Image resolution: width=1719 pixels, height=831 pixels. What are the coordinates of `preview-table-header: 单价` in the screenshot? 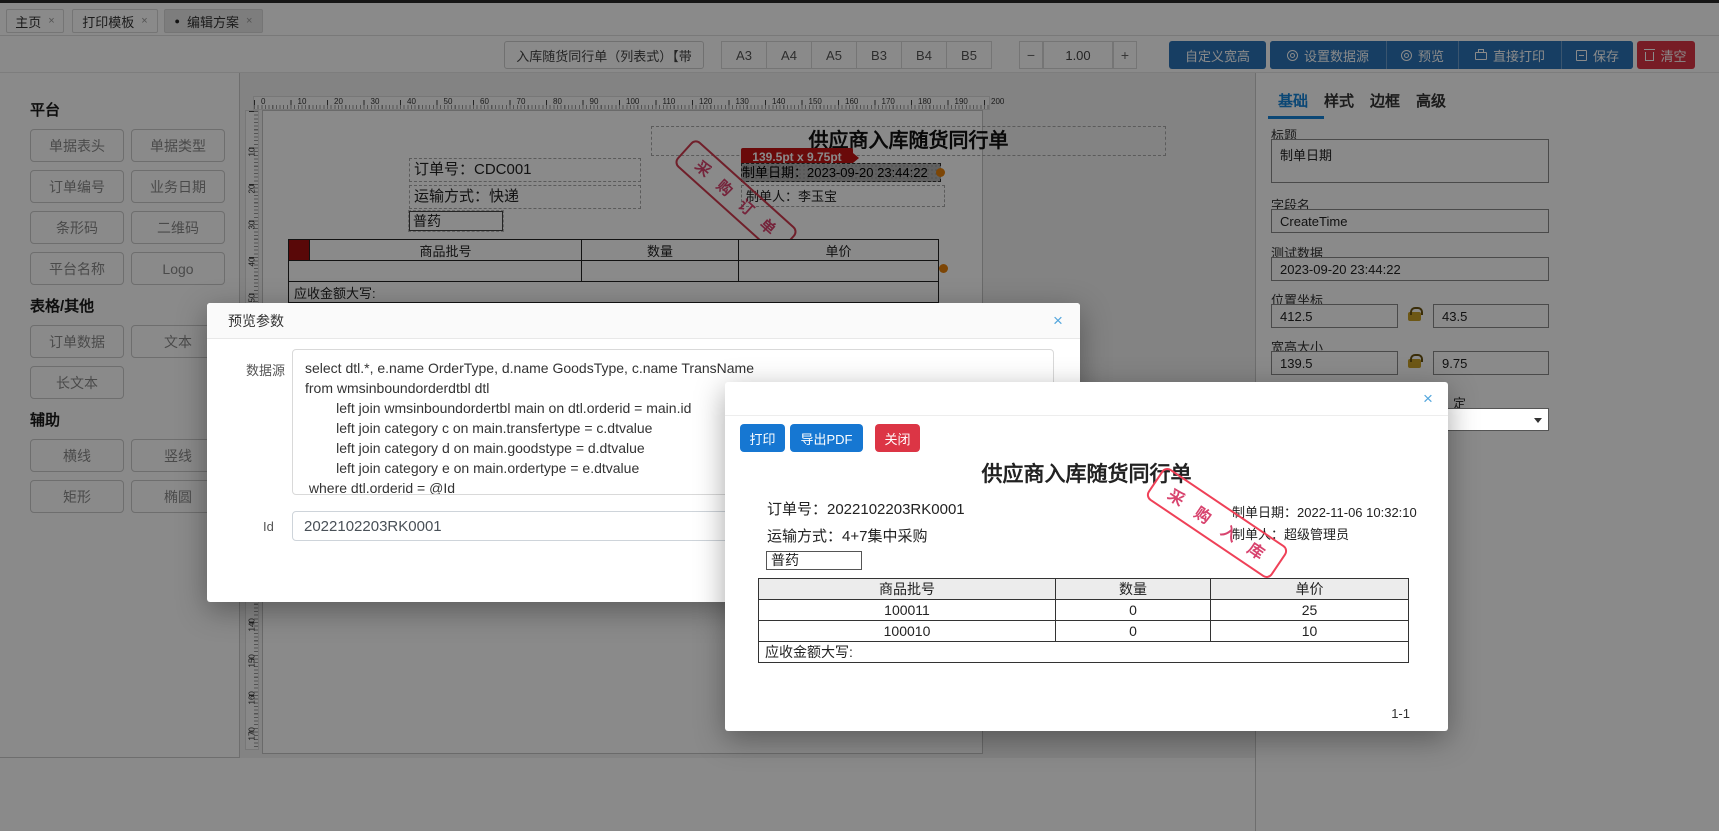 It's located at (1309, 589).